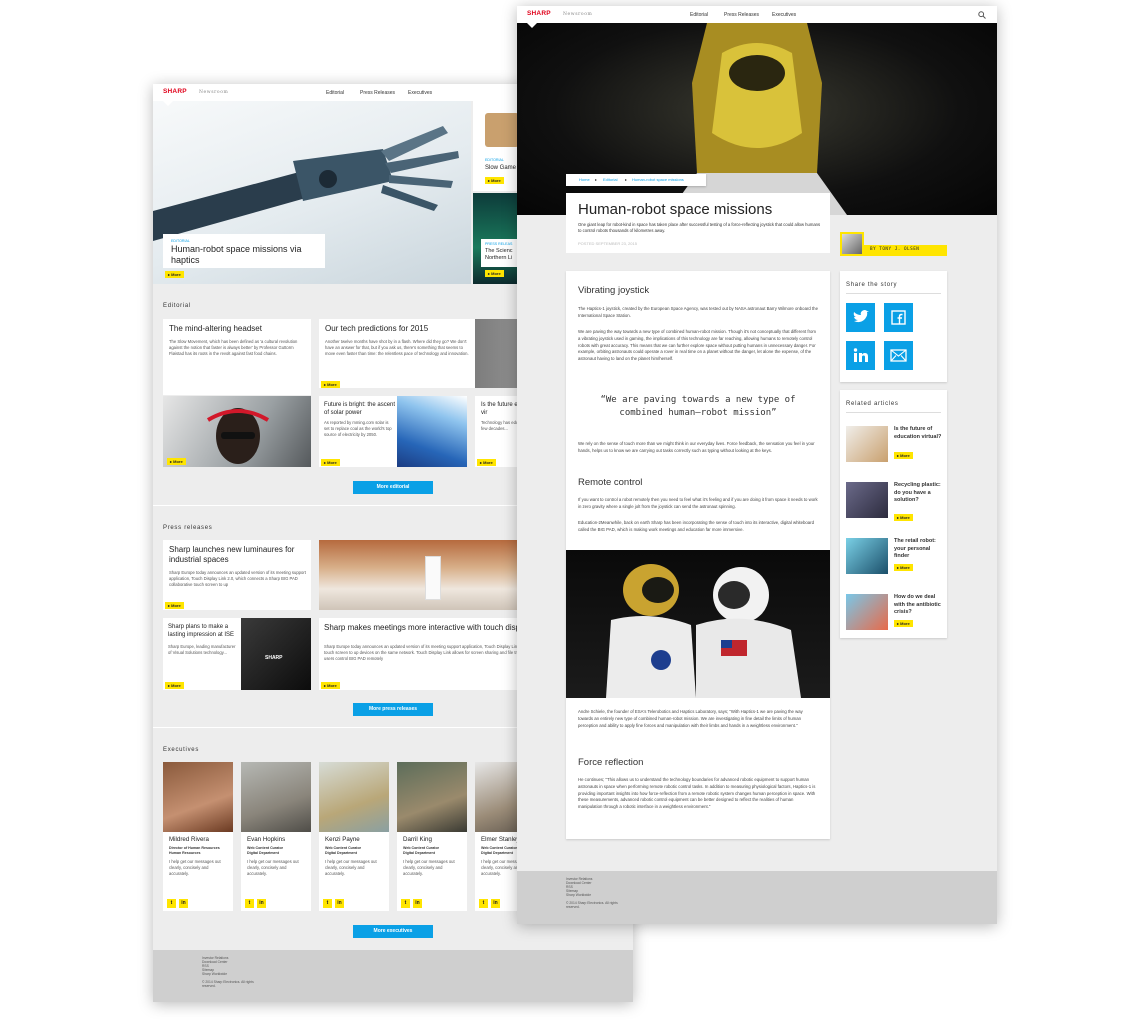 This screenshot has height=1025, width=1140. I want to click on share-linkedin-button, so click(860, 355).